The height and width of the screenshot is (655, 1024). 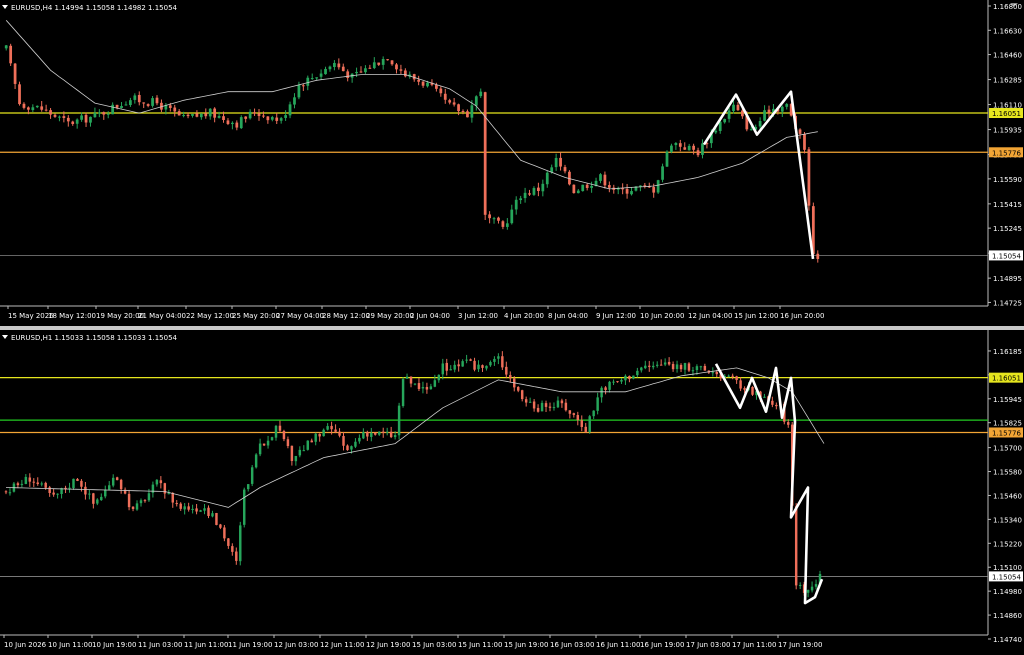 What do you see at coordinates (568, 316) in the screenshot?
I see `h4-x-tick-label: 8 Jun 04:00` at bounding box center [568, 316].